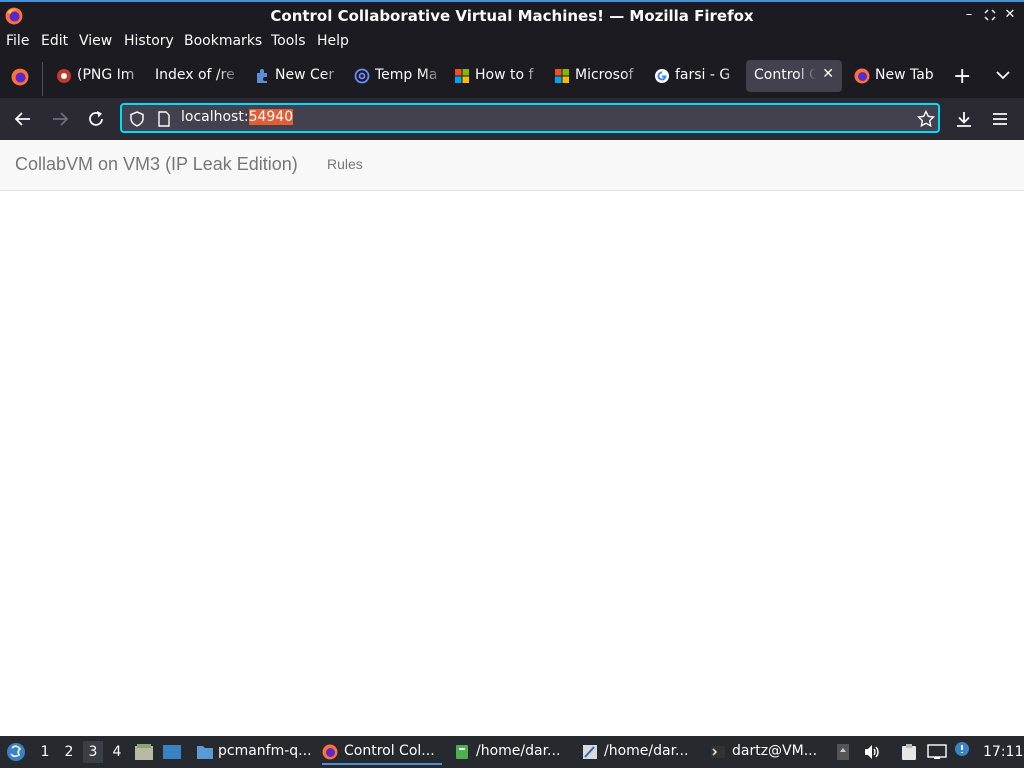 The width and height of the screenshot is (1024, 768). I want to click on file-manager-launcher-icon, so click(144, 752).